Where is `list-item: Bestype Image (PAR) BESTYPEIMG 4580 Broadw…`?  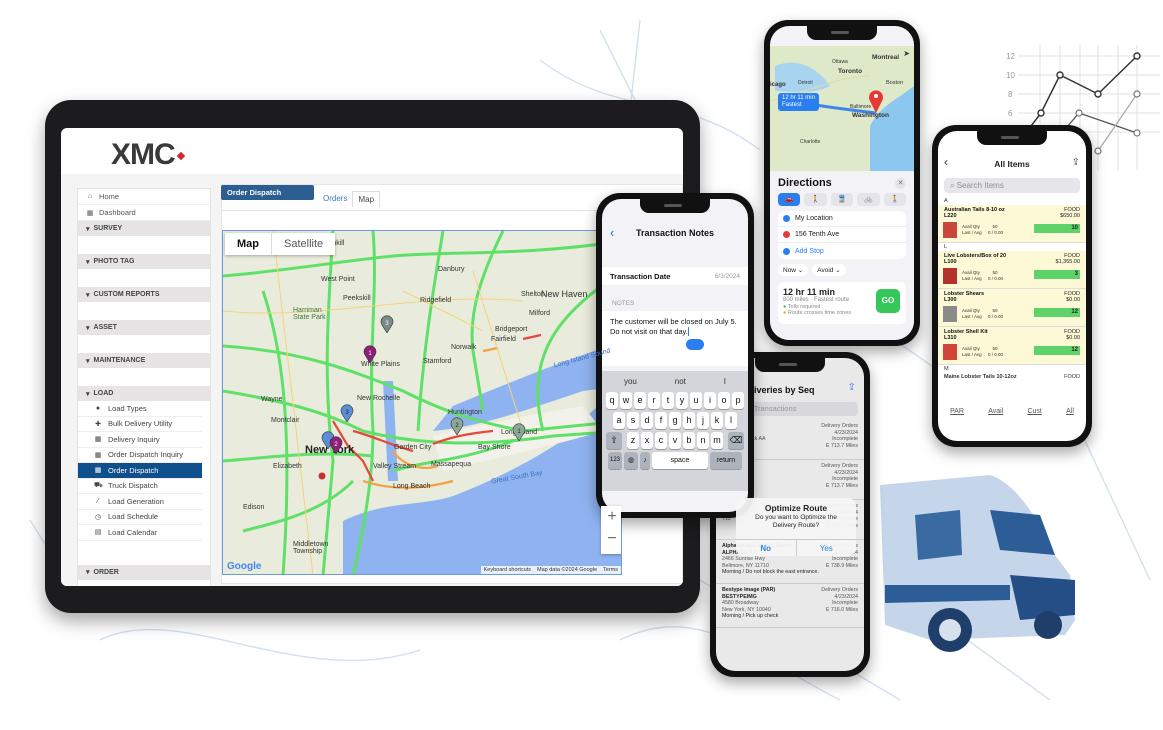
list-item: Bestype Image (PAR) BESTYPEIMG 4580 Broadw… is located at coordinates (790, 606).